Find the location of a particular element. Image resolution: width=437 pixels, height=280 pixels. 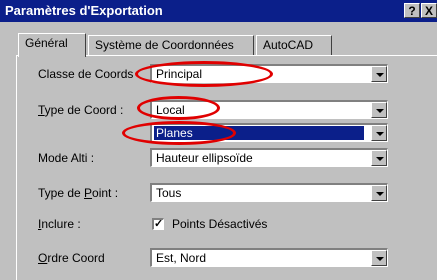

tab-general: Général is located at coordinates (52, 45).